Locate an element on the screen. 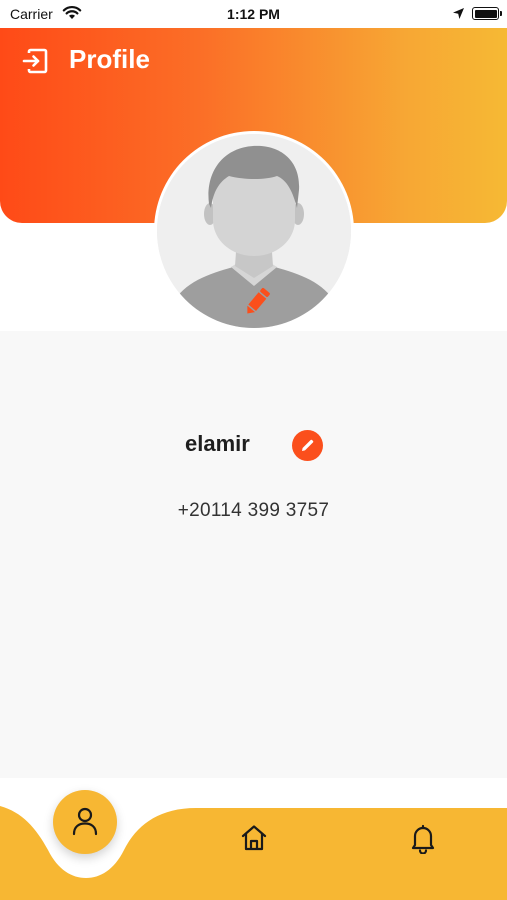 Image resolution: width=507 pixels, height=900 pixels. status-bar: Carrier 1:12 PM is located at coordinates (253, 14).